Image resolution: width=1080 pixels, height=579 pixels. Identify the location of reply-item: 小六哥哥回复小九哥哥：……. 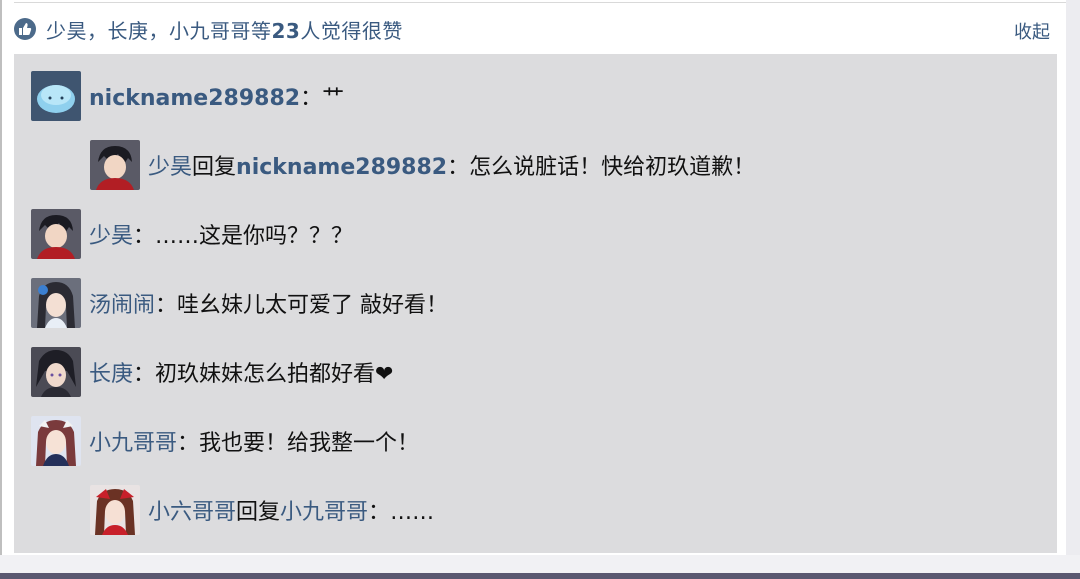
(262, 510).